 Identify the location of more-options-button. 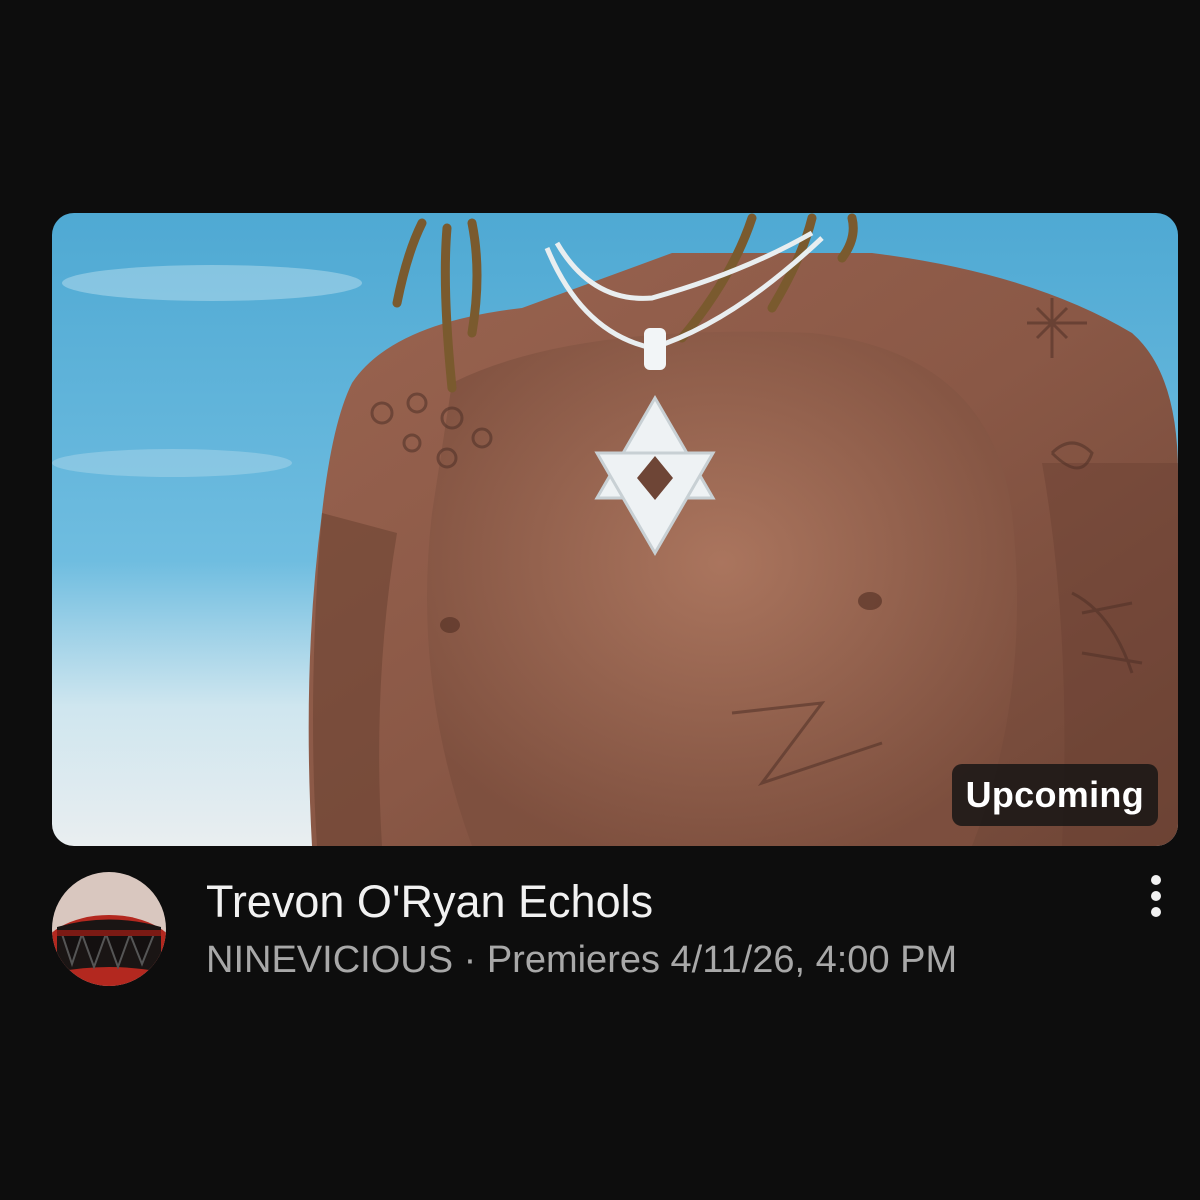
(1156, 900).